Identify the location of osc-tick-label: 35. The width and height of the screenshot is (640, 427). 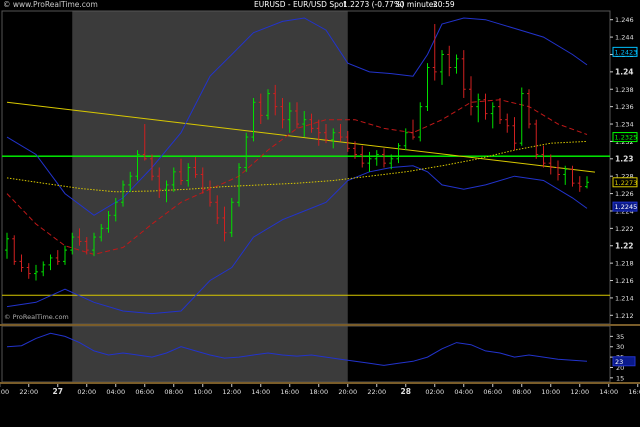
(620, 337).